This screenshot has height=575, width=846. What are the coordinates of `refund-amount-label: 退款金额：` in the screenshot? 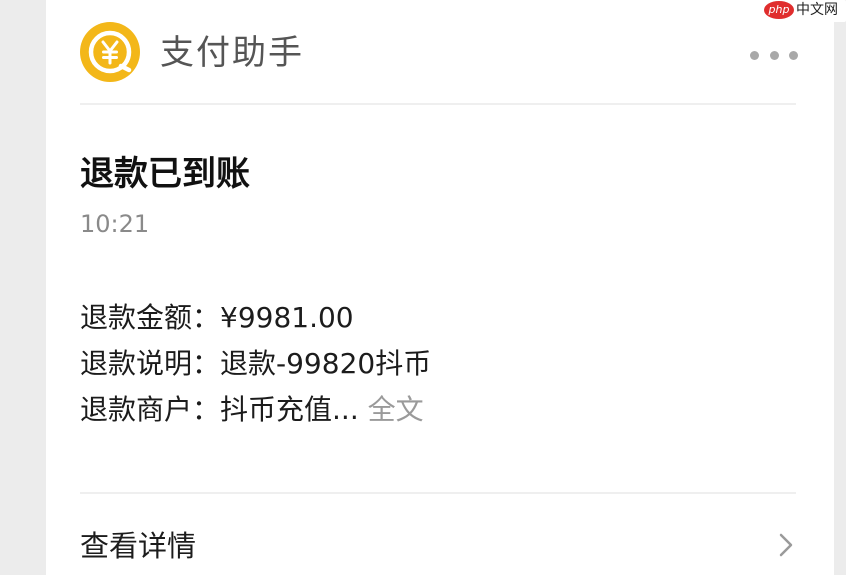 It's located at (150, 317).